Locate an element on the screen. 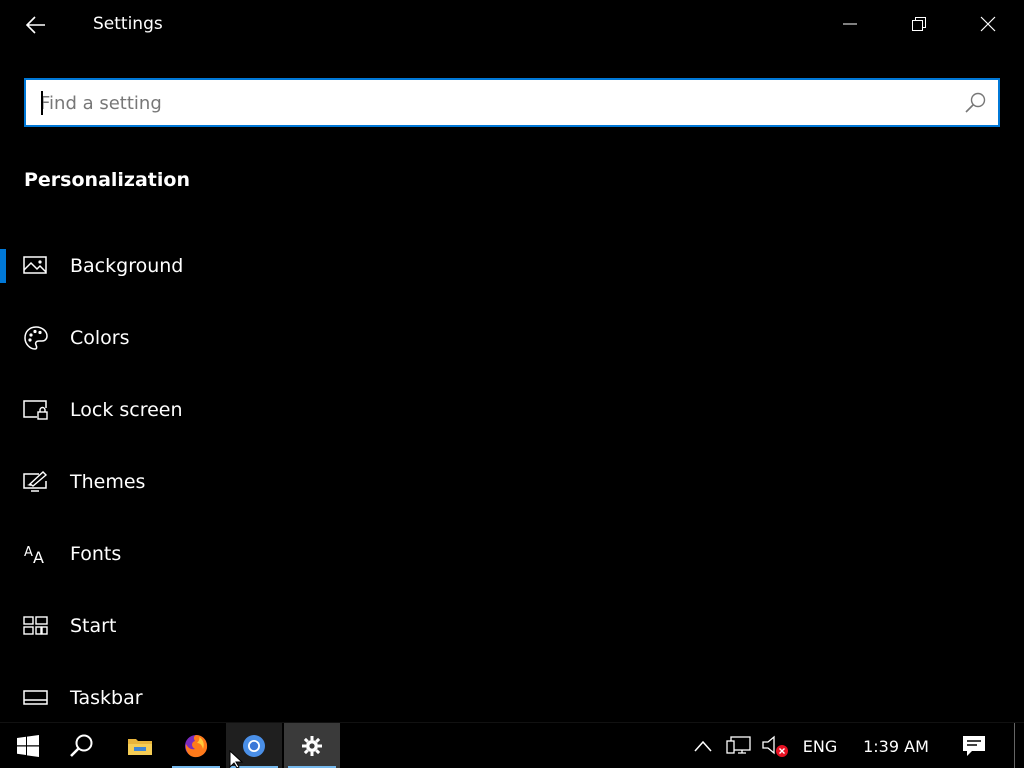  minimize-button is located at coordinates (850, 24).